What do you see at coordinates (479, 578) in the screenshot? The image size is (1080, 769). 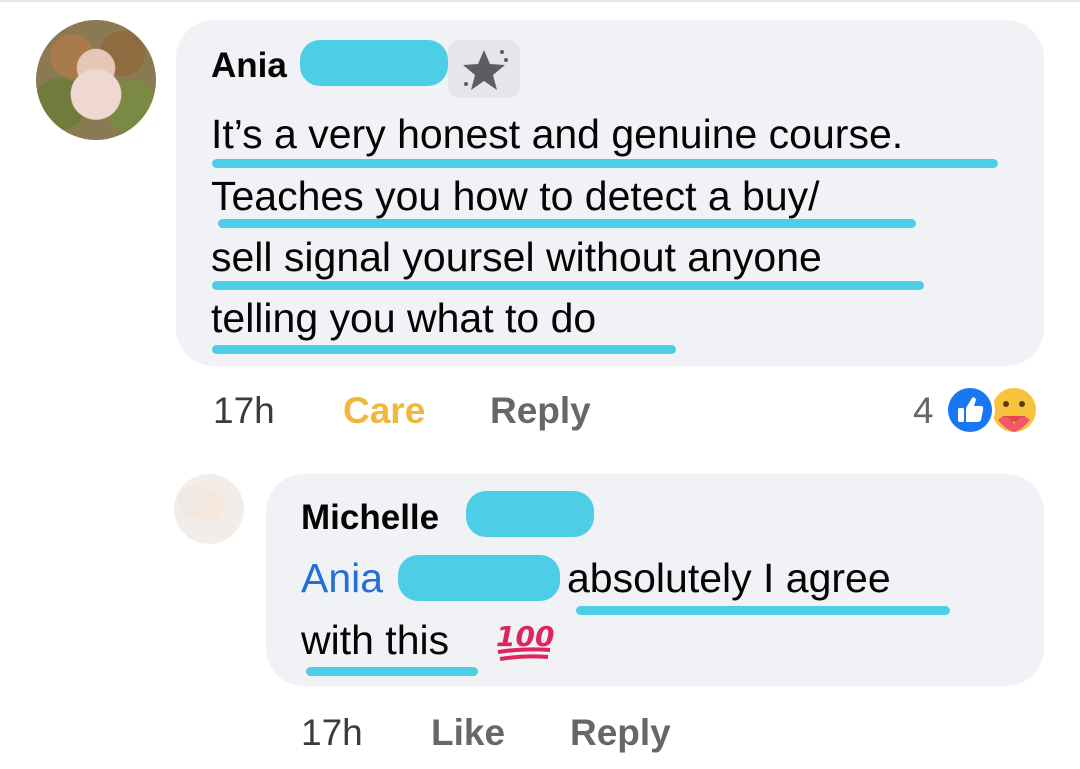 I see `redacted-mention-surname` at bounding box center [479, 578].